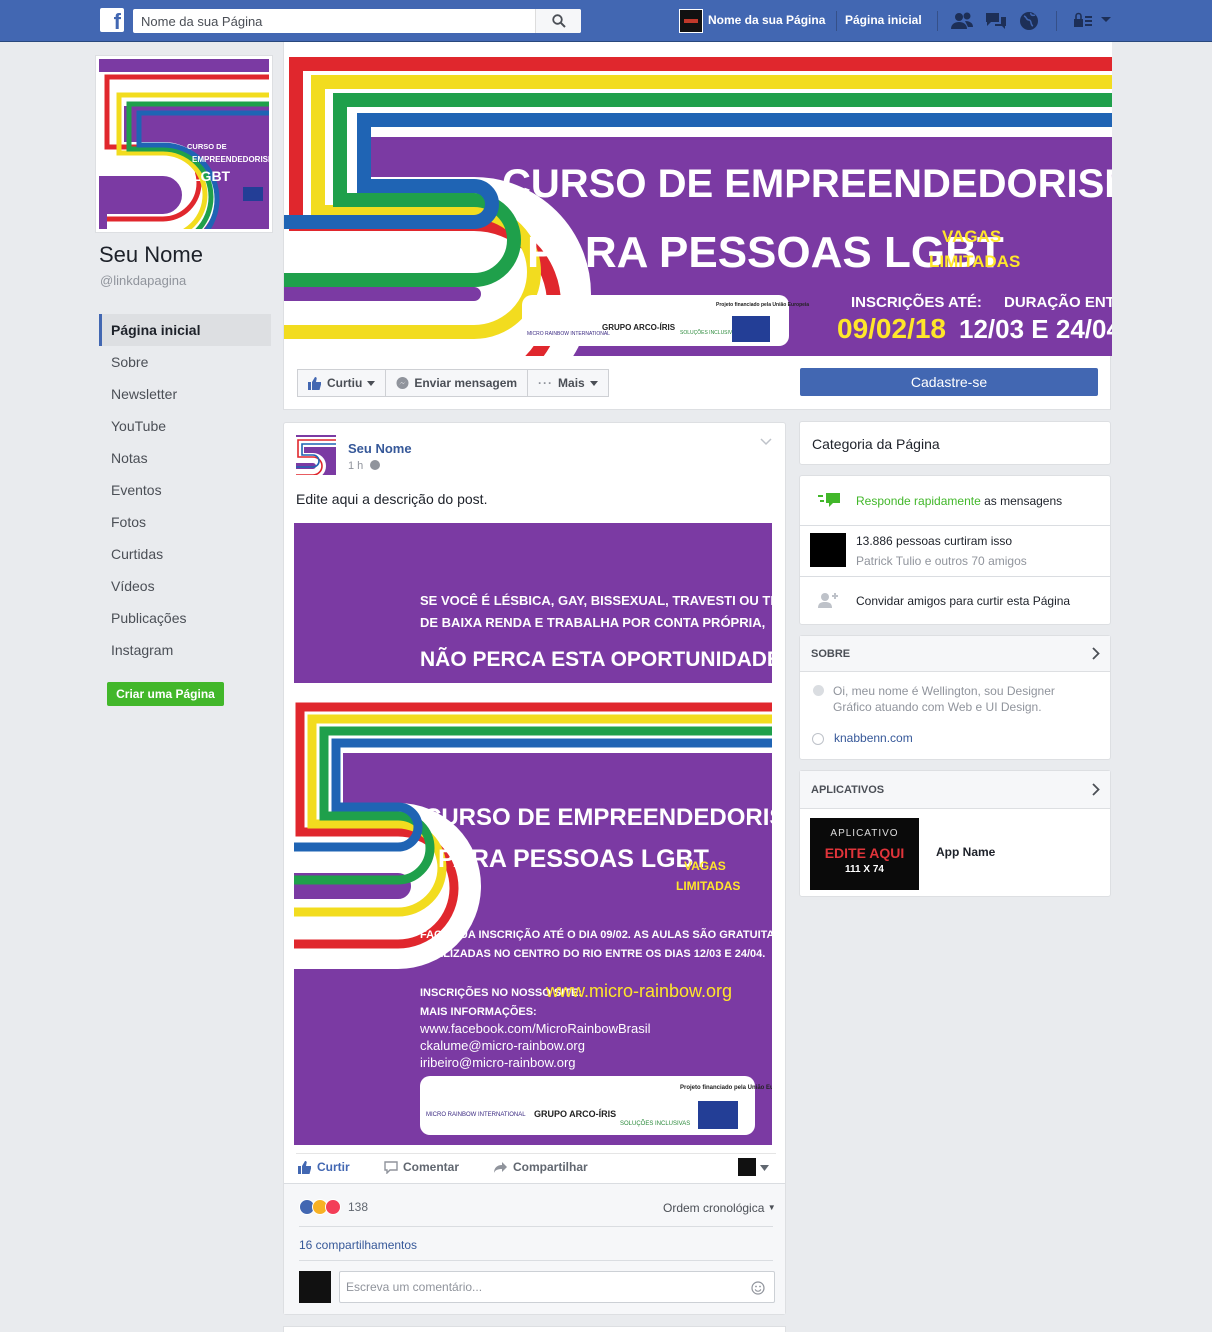 This screenshot has height=1332, width=1212. Describe the element at coordinates (949, 382) in the screenshot. I see `signup-button: Cadastre-se` at that location.